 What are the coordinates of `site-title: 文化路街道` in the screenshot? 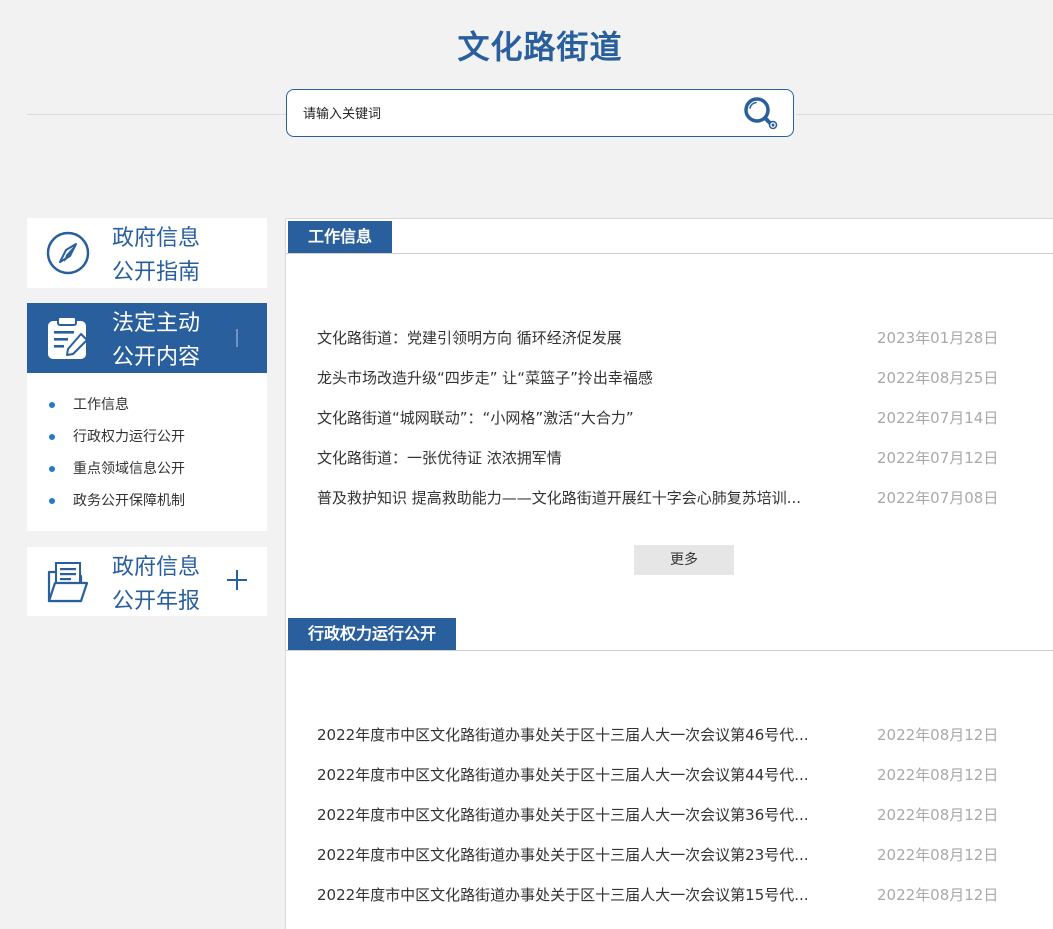 It's located at (540, 47).